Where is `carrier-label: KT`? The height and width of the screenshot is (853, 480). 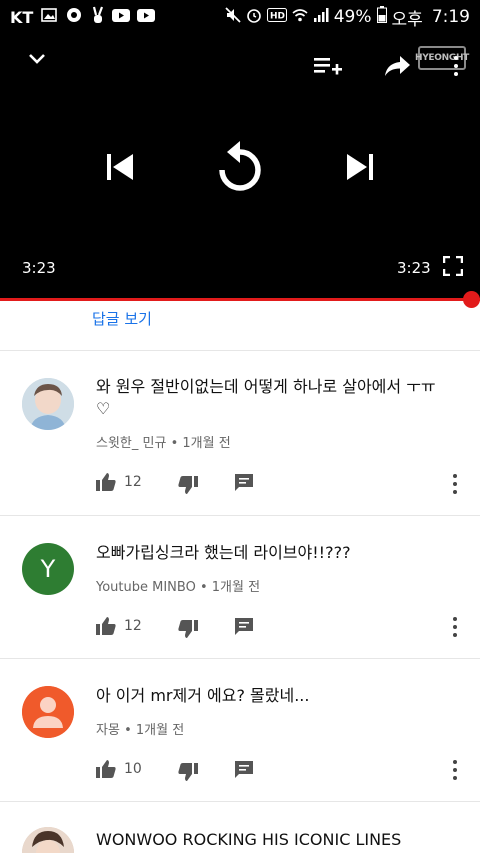
carrier-label: KT is located at coordinates (22, 17).